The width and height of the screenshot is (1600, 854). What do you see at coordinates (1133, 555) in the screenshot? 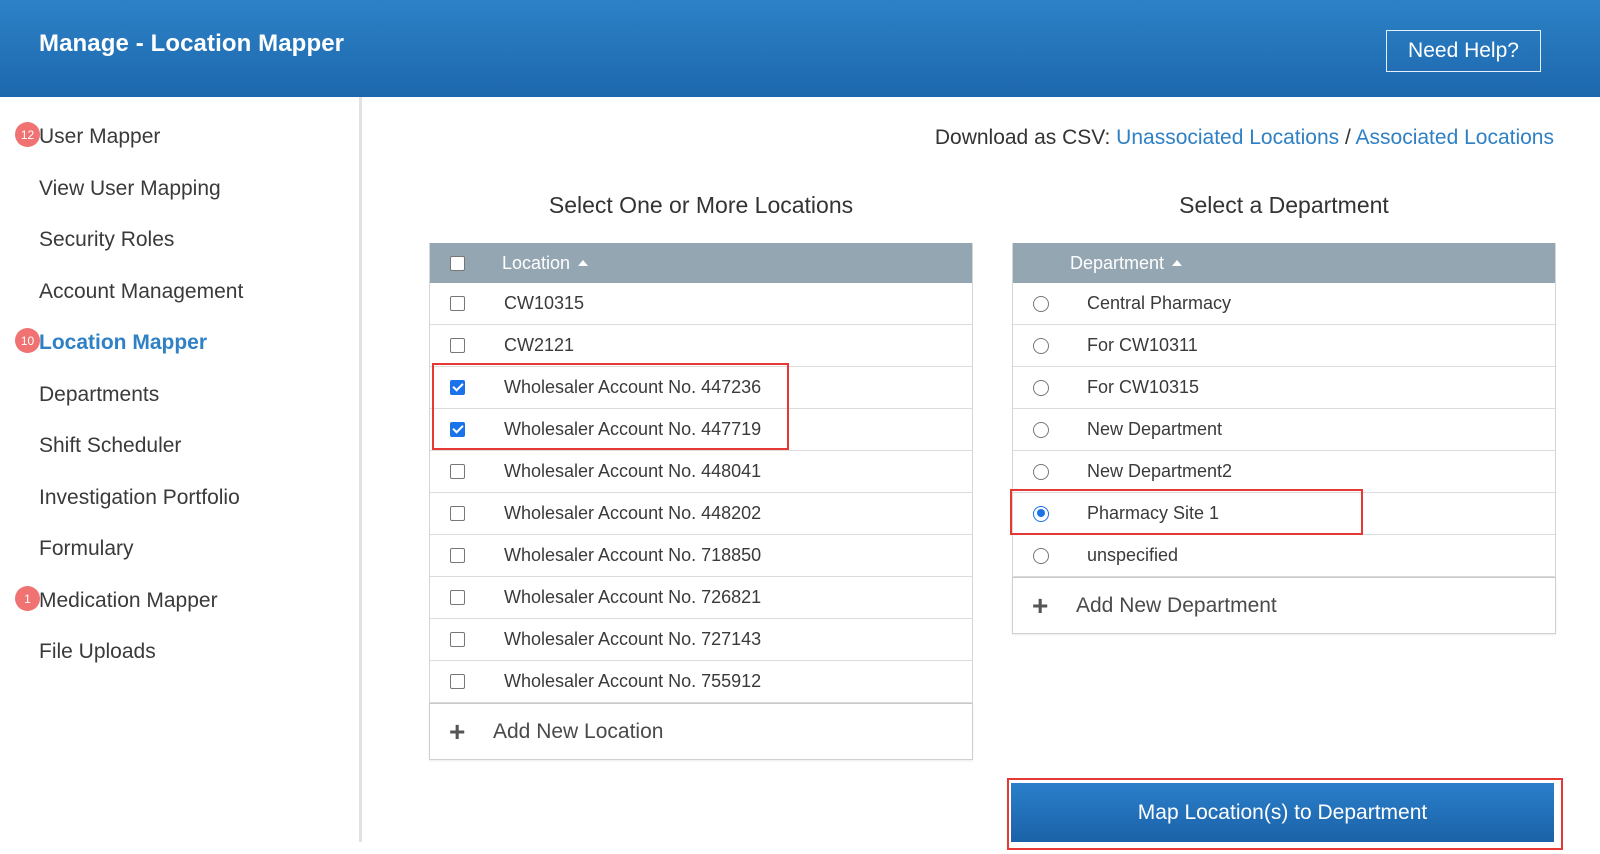
I see `department-label: unspecified` at bounding box center [1133, 555].